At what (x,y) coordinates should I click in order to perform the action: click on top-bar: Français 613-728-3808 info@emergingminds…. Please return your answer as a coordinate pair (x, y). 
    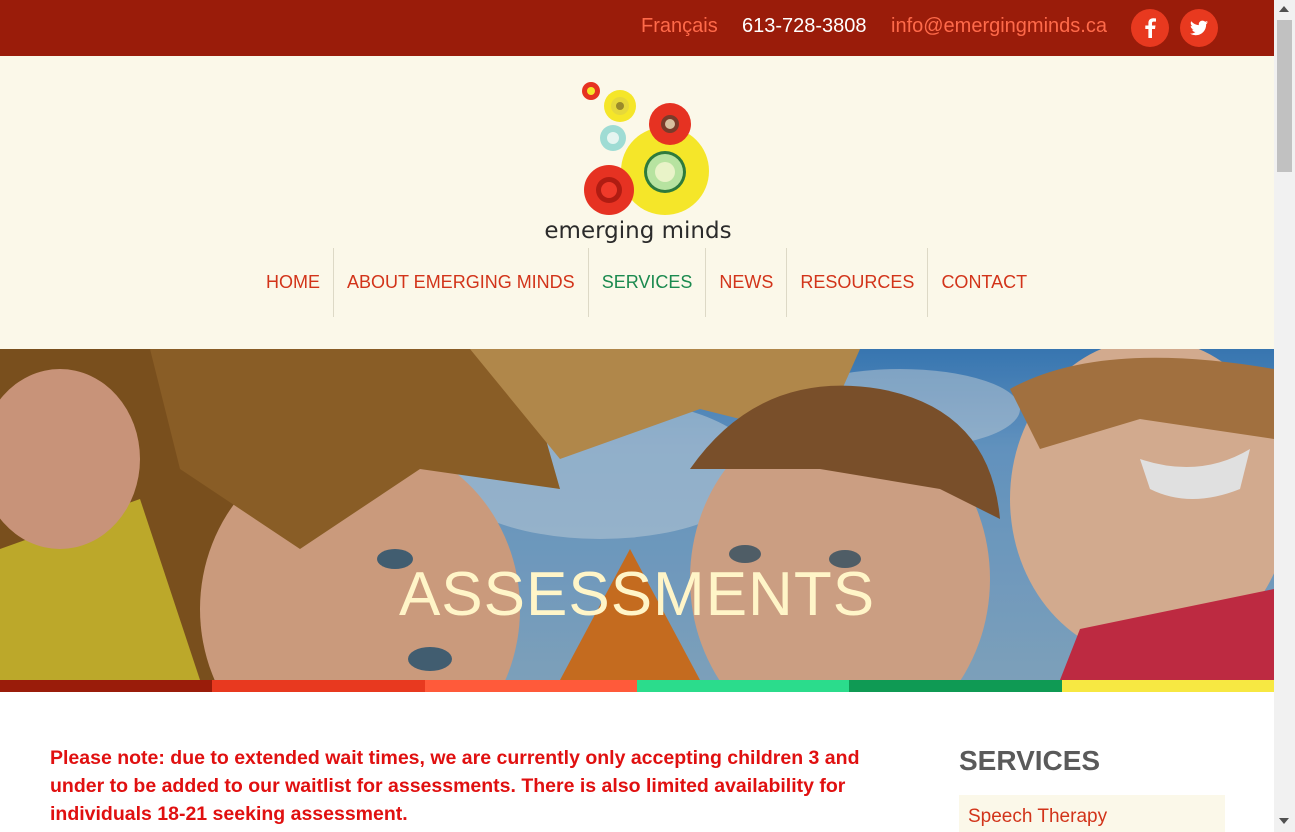
    Looking at the image, I should click on (637, 28).